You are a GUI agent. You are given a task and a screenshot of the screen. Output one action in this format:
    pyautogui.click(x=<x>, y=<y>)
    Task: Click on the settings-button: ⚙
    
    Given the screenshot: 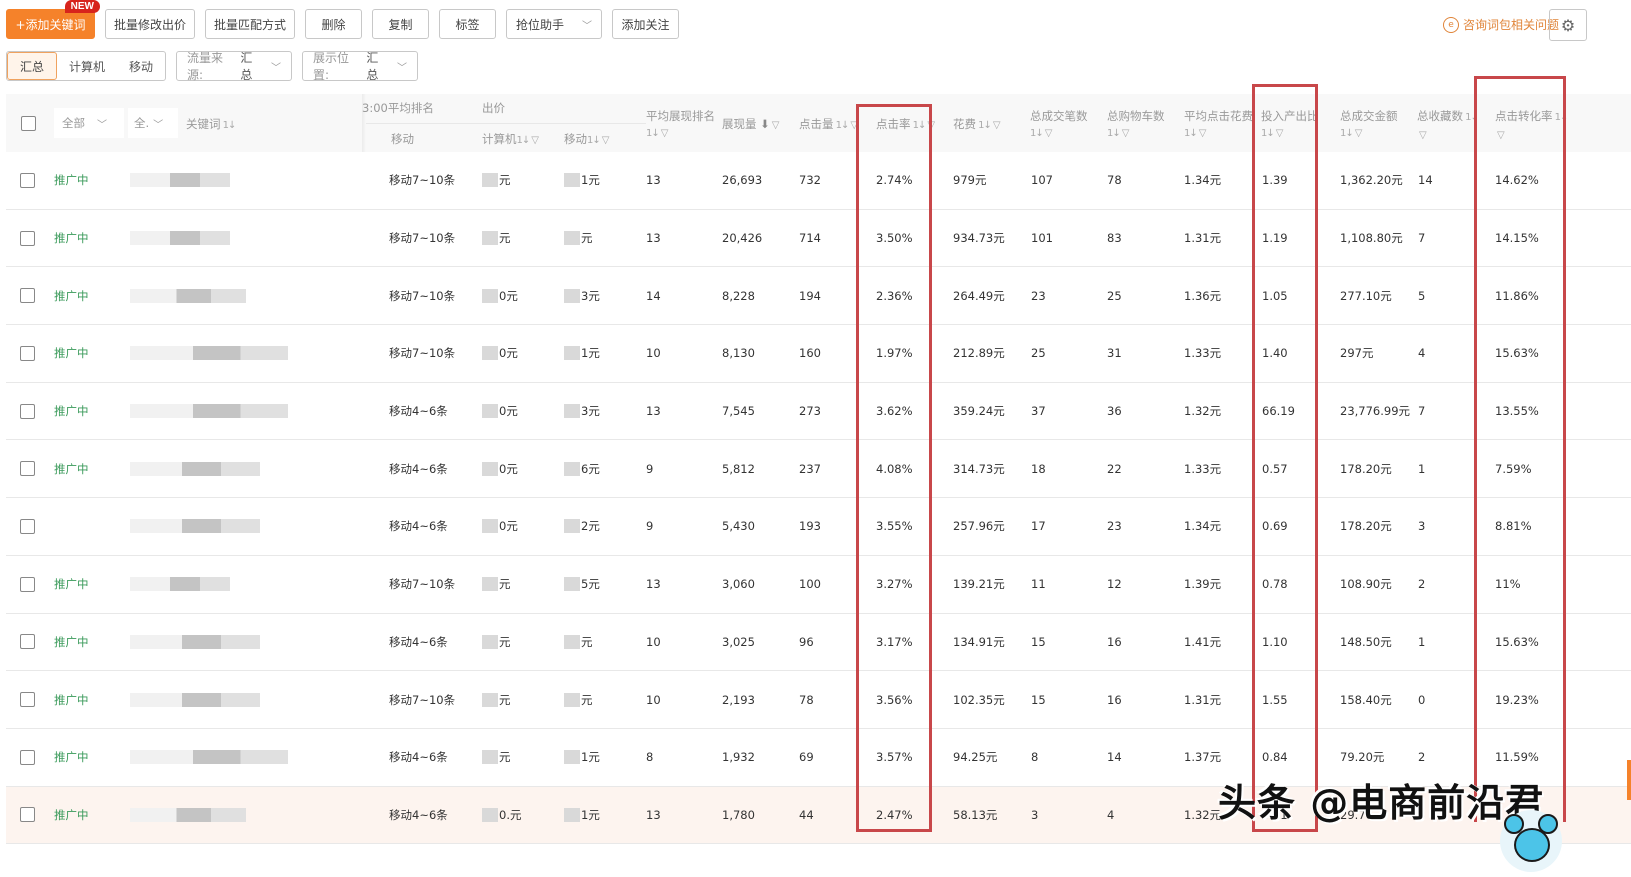 What is the action you would take?
    pyautogui.click(x=1568, y=25)
    